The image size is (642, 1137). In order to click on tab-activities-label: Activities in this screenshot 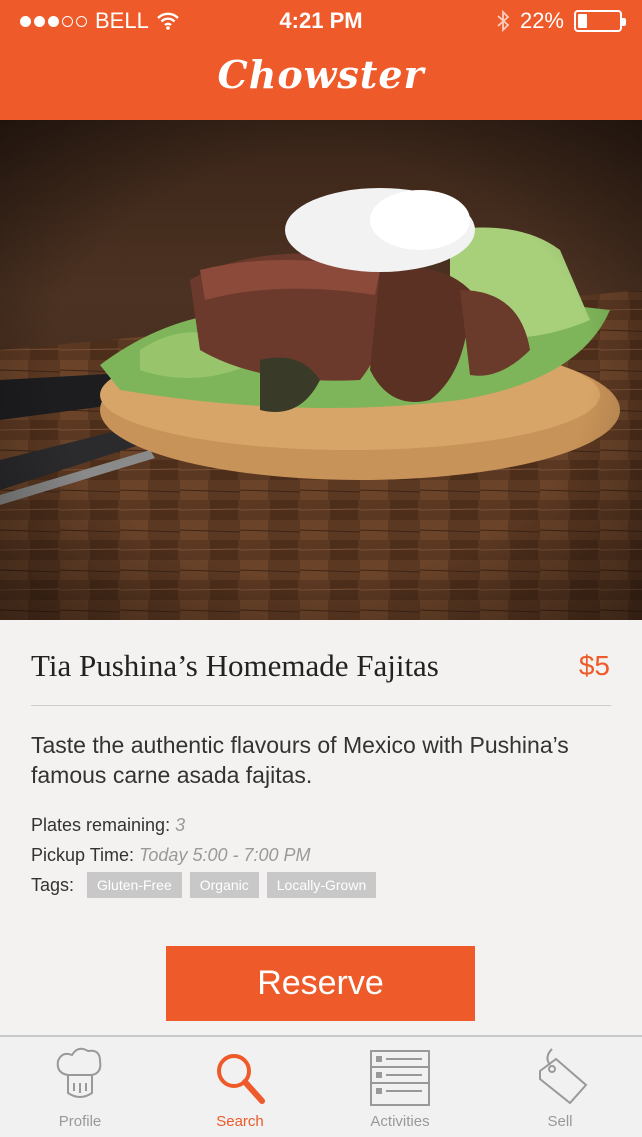, I will do `click(400, 1121)`.